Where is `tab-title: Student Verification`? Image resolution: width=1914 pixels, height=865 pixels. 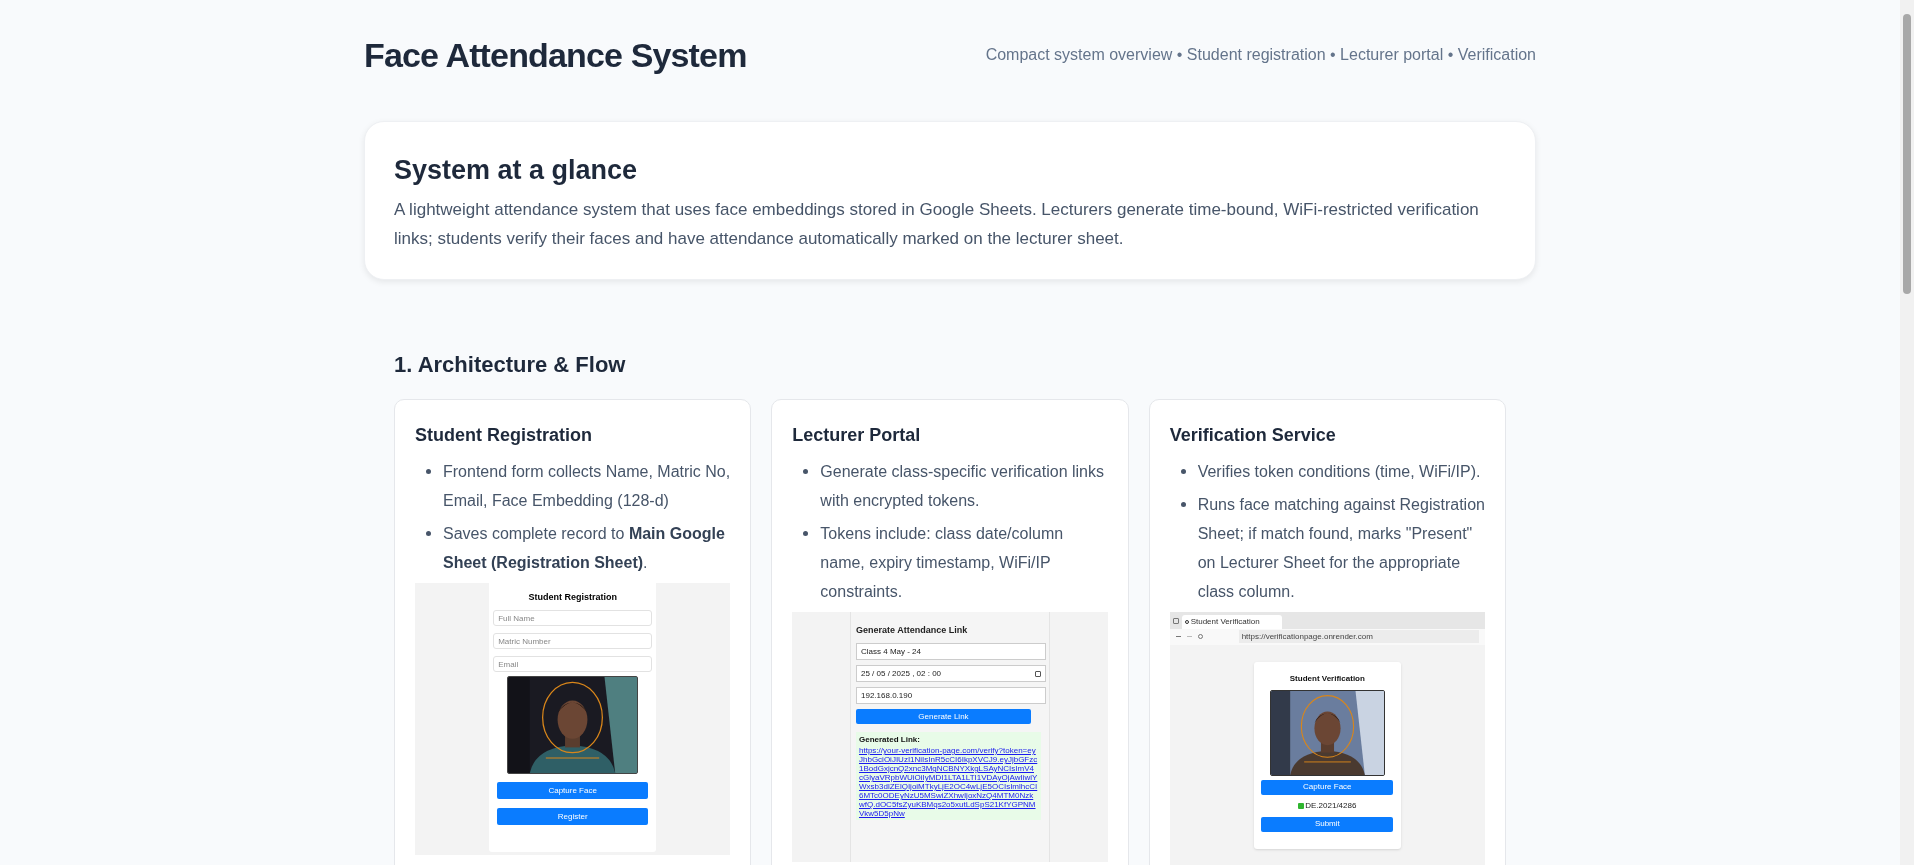
tab-title: Student Verification is located at coordinates (1225, 621).